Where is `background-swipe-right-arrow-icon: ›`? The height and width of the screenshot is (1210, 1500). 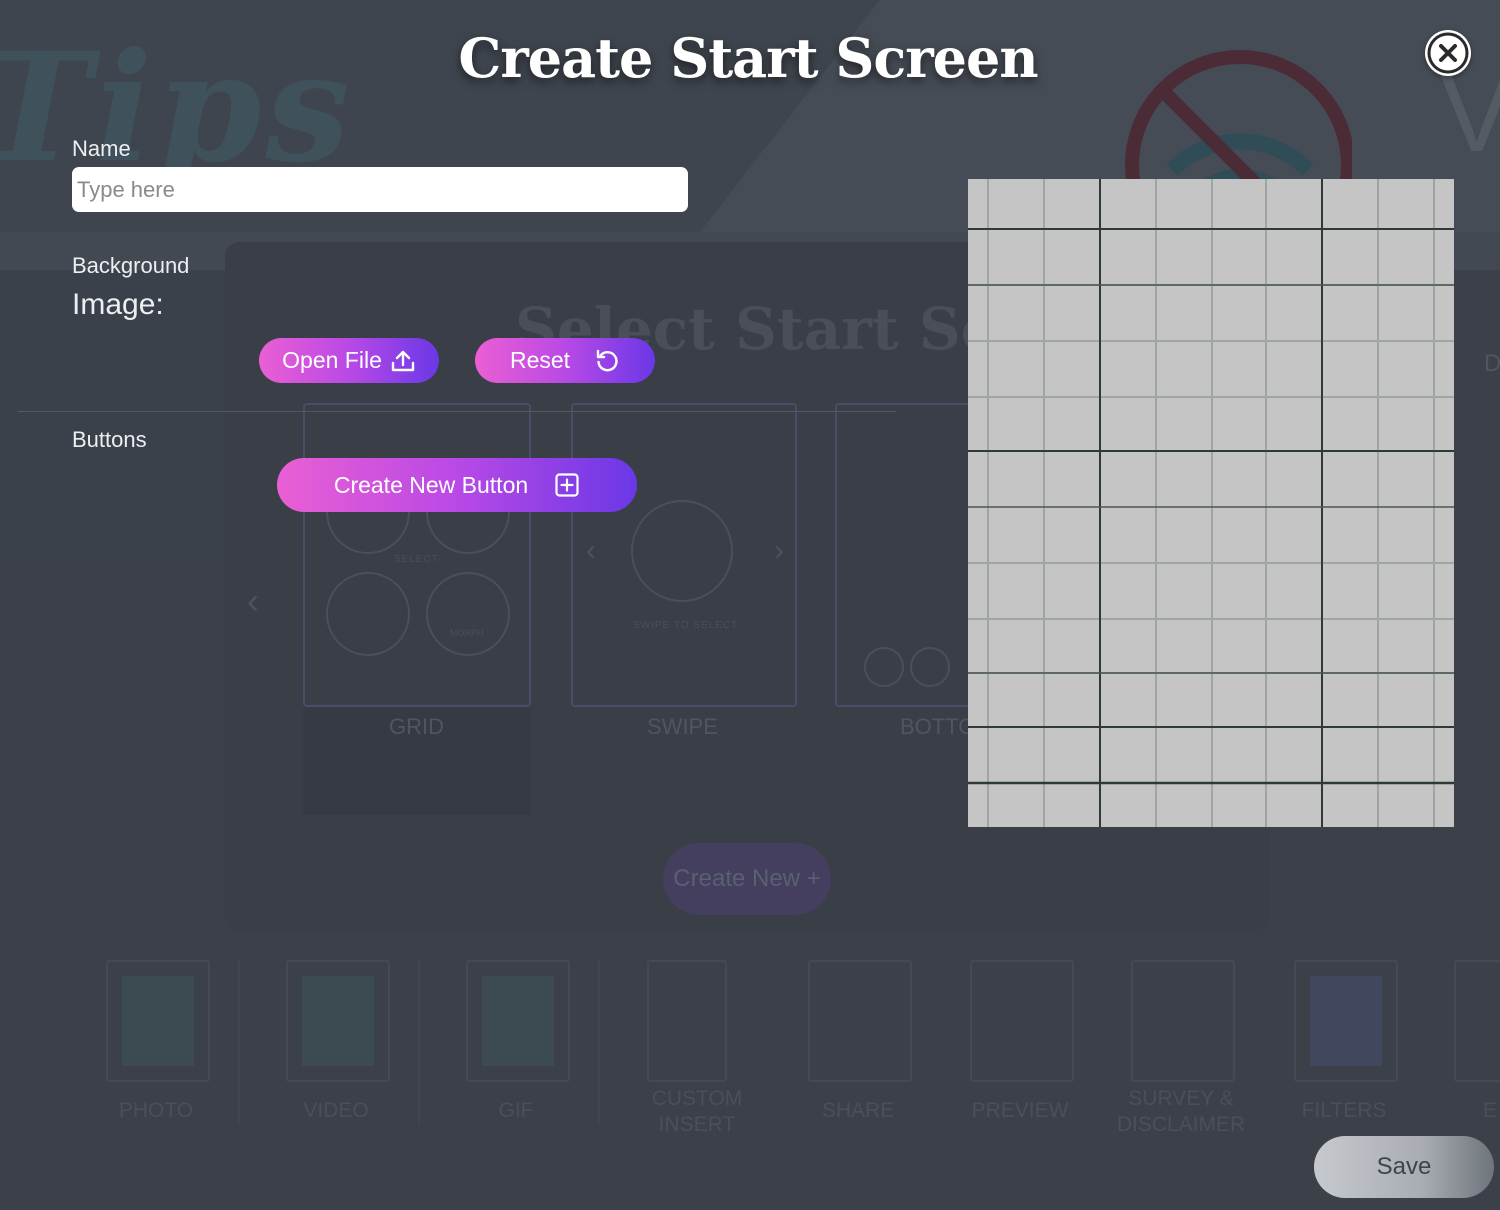 background-swipe-right-arrow-icon: › is located at coordinates (779, 550).